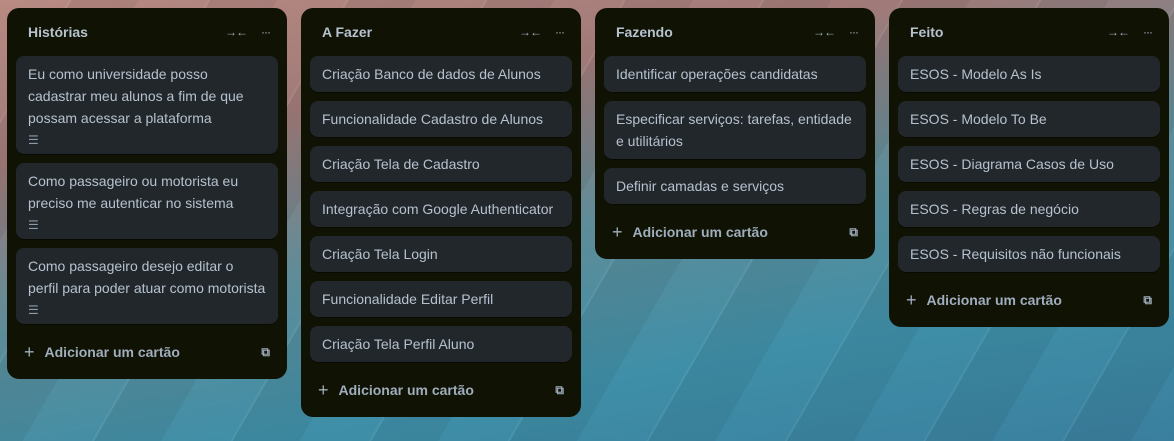 This screenshot has height=441, width=1174. Describe the element at coordinates (1015, 254) in the screenshot. I see `card-title: ESOS - Requisitos não funcionais` at that location.